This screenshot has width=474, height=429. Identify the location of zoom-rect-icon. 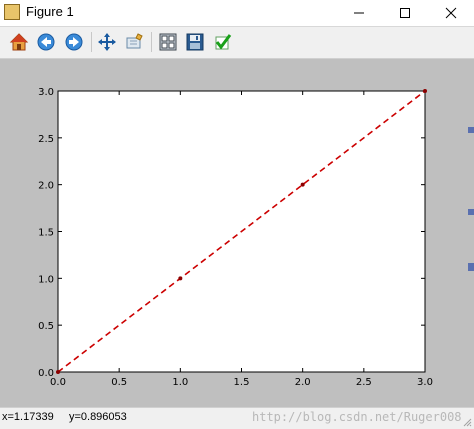
(134, 41).